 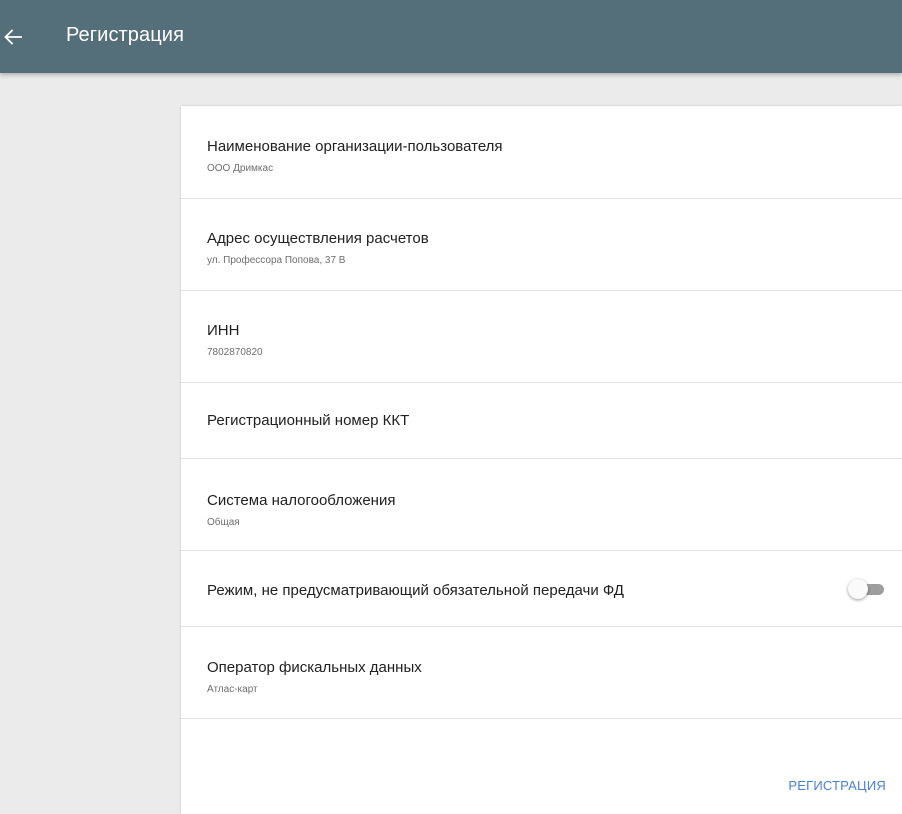 What do you see at coordinates (308, 420) in the screenshot?
I see `field-label: Регистрационный номер ККТ` at bounding box center [308, 420].